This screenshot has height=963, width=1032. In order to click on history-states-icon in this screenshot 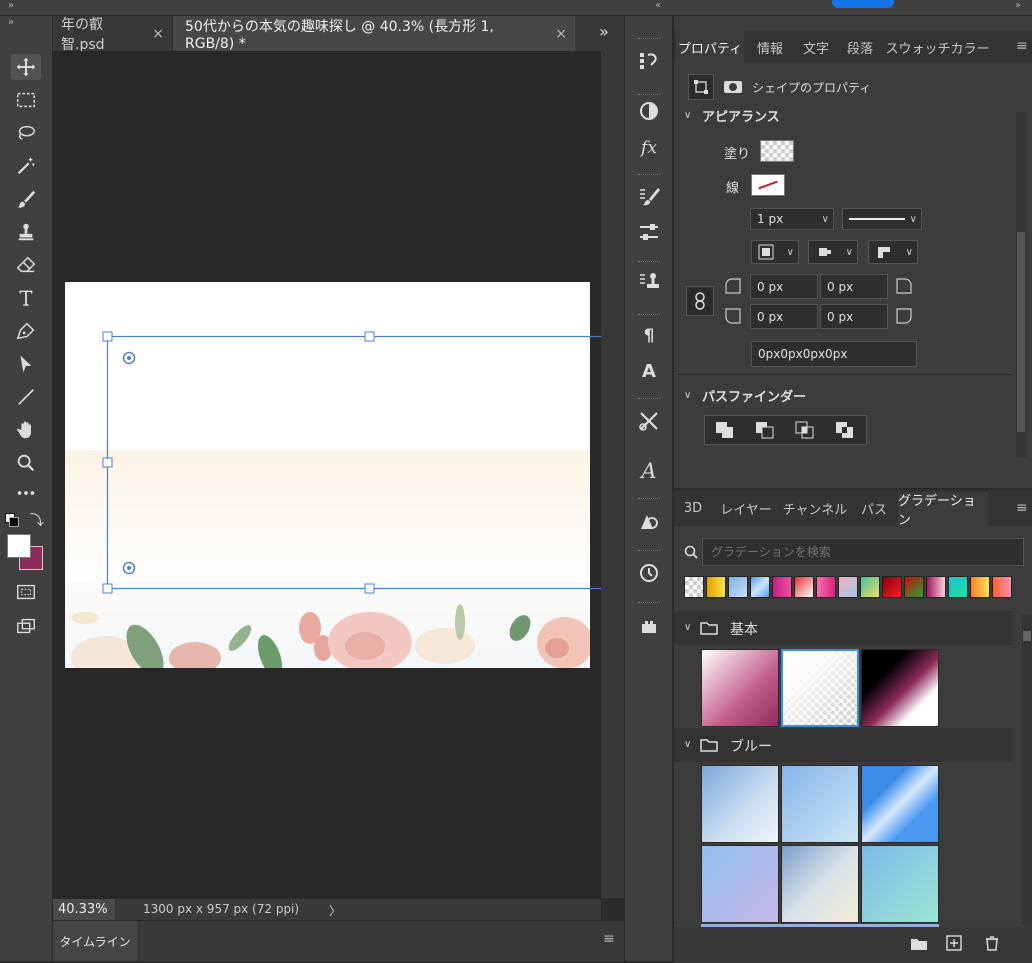, I will do `click(649, 61)`.